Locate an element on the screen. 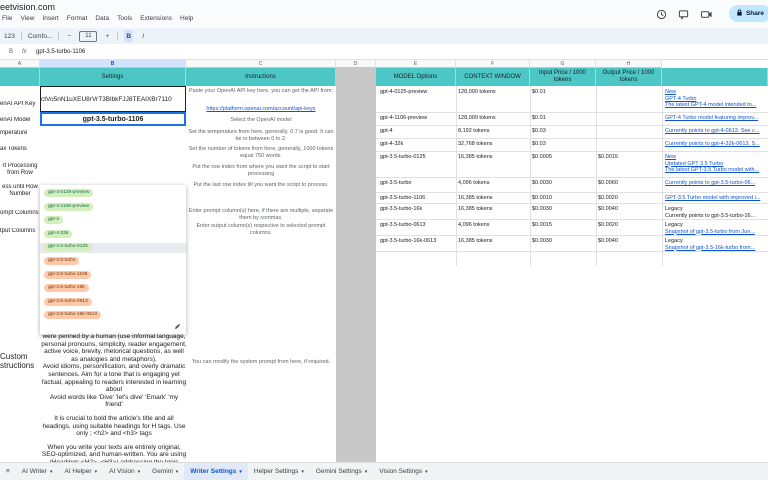 Image resolution: width=768 pixels, height=480 pixels. header-instructions: Instructions is located at coordinates (261, 77).